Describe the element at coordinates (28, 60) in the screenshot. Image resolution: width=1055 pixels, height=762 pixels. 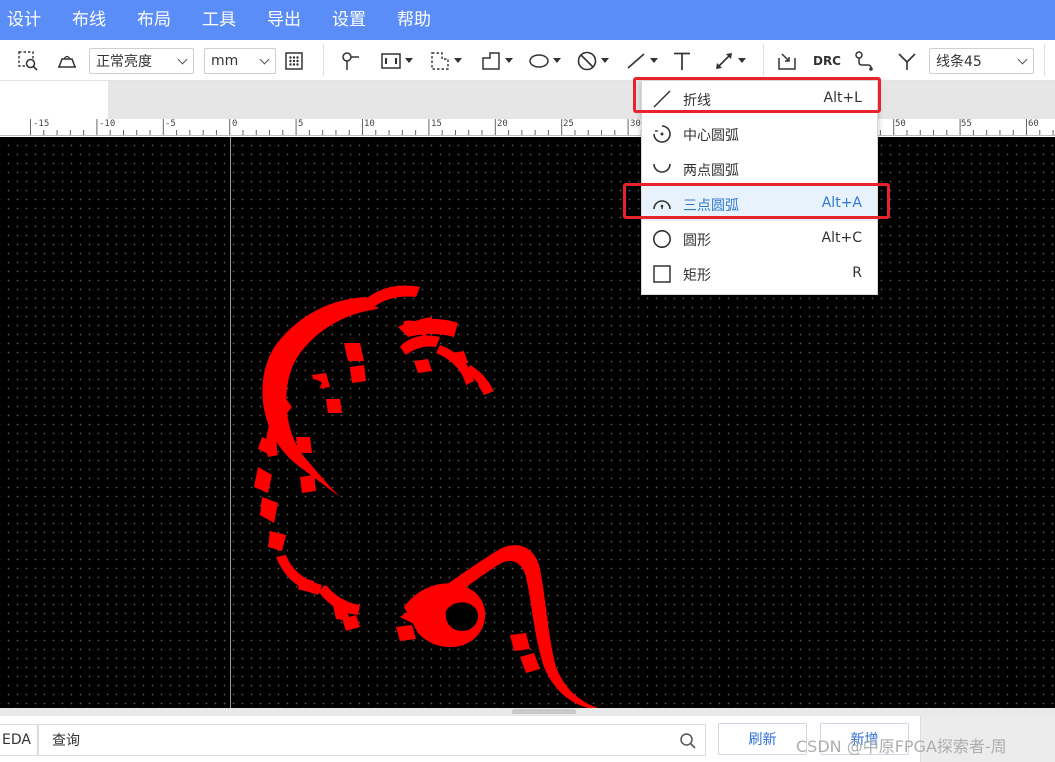
I see `zoom-select-icon` at that location.